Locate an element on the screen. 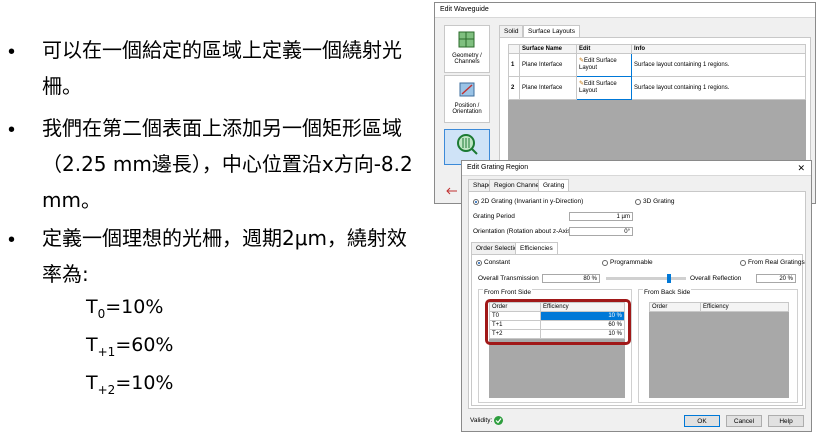  transmission-input: 80 % is located at coordinates (571, 278).